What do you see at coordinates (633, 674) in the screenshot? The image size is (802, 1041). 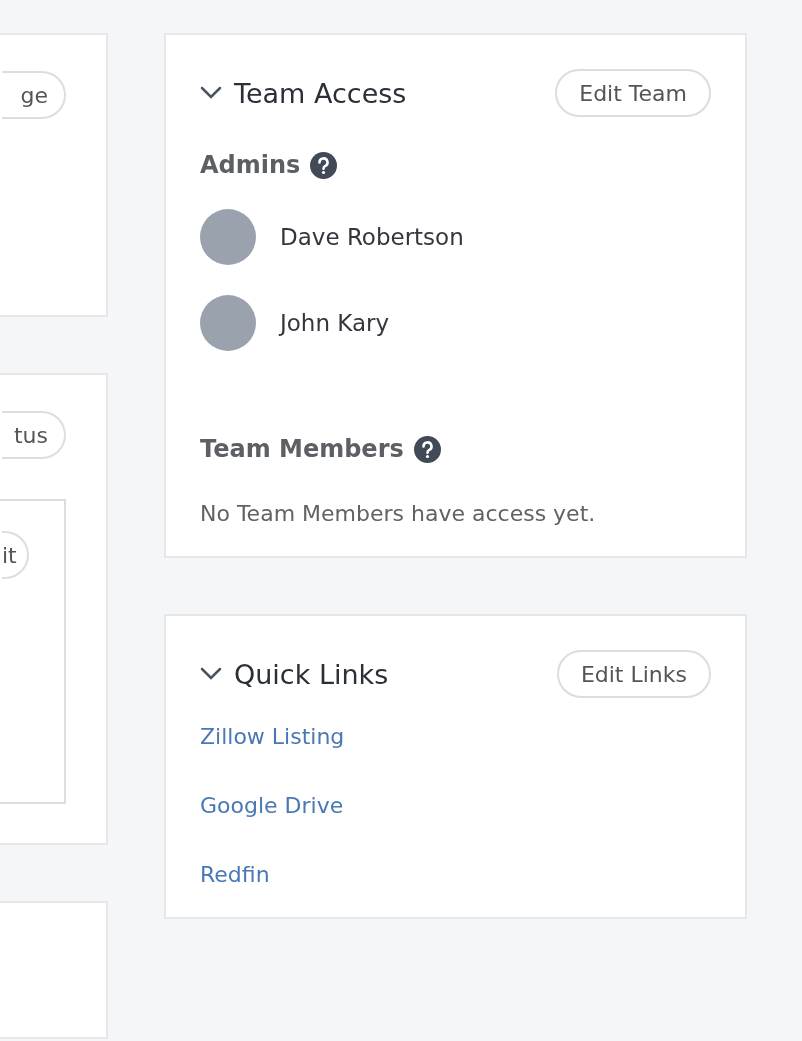 I see `edit-button: Edit Links` at bounding box center [633, 674].